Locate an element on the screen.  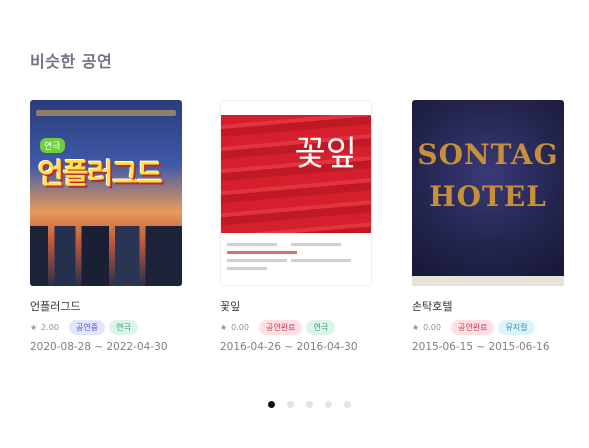
poster-title-art: SONTAG is located at coordinates (488, 154).